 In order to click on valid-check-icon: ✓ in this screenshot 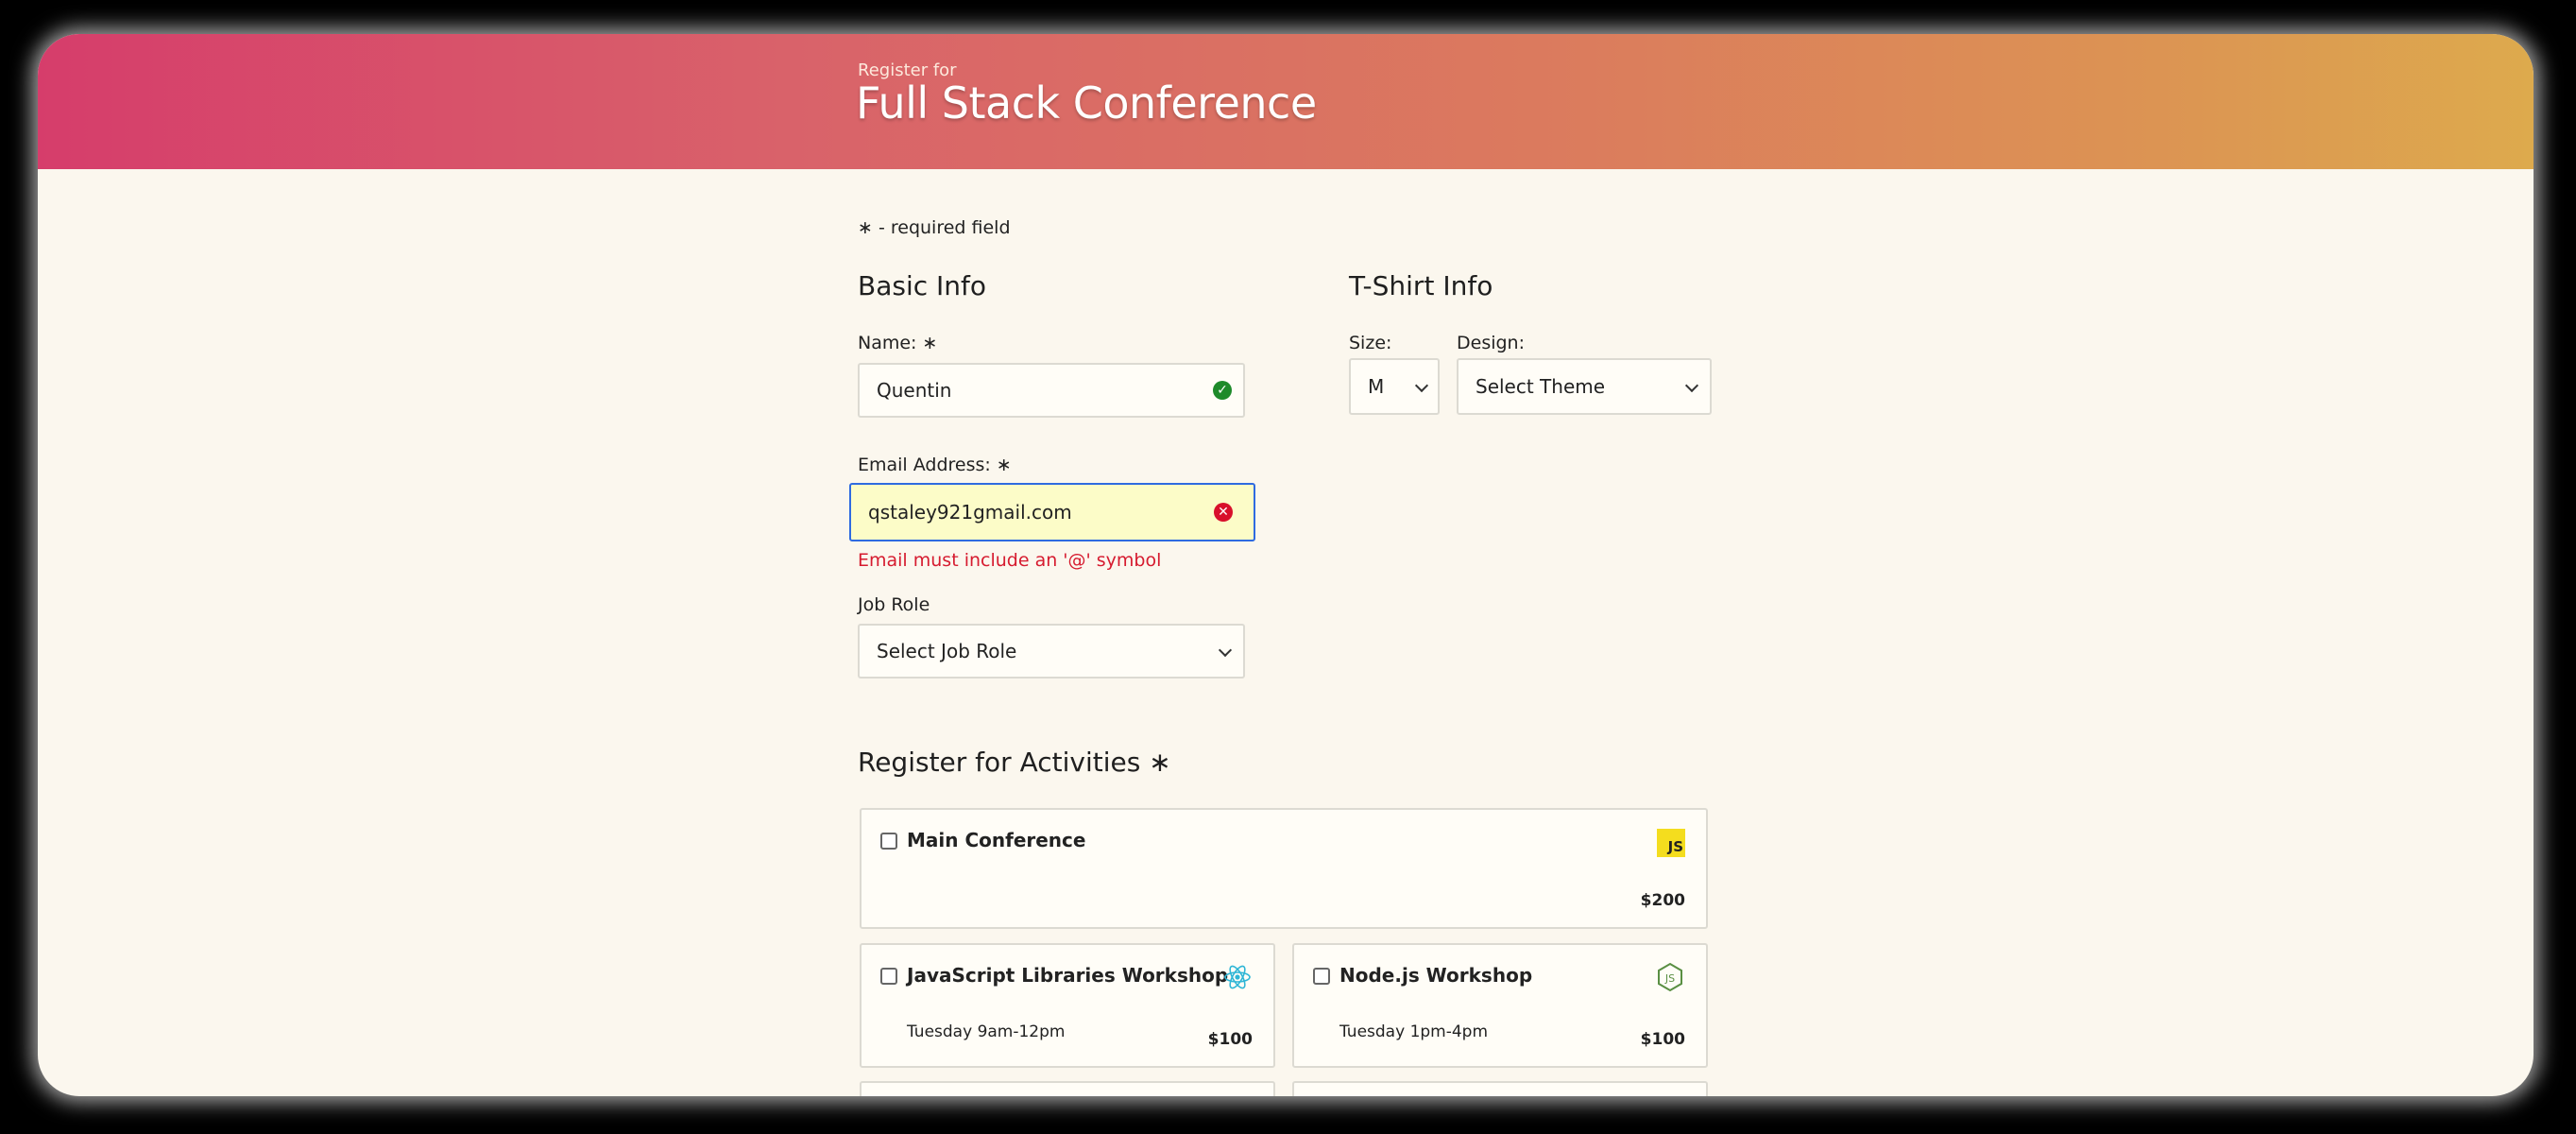, I will do `click(1223, 390)`.